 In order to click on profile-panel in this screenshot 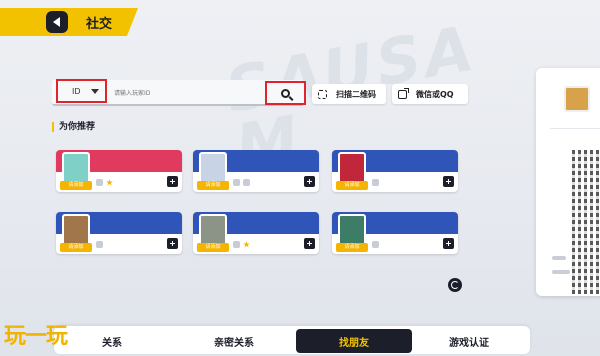, I will do `click(568, 182)`.